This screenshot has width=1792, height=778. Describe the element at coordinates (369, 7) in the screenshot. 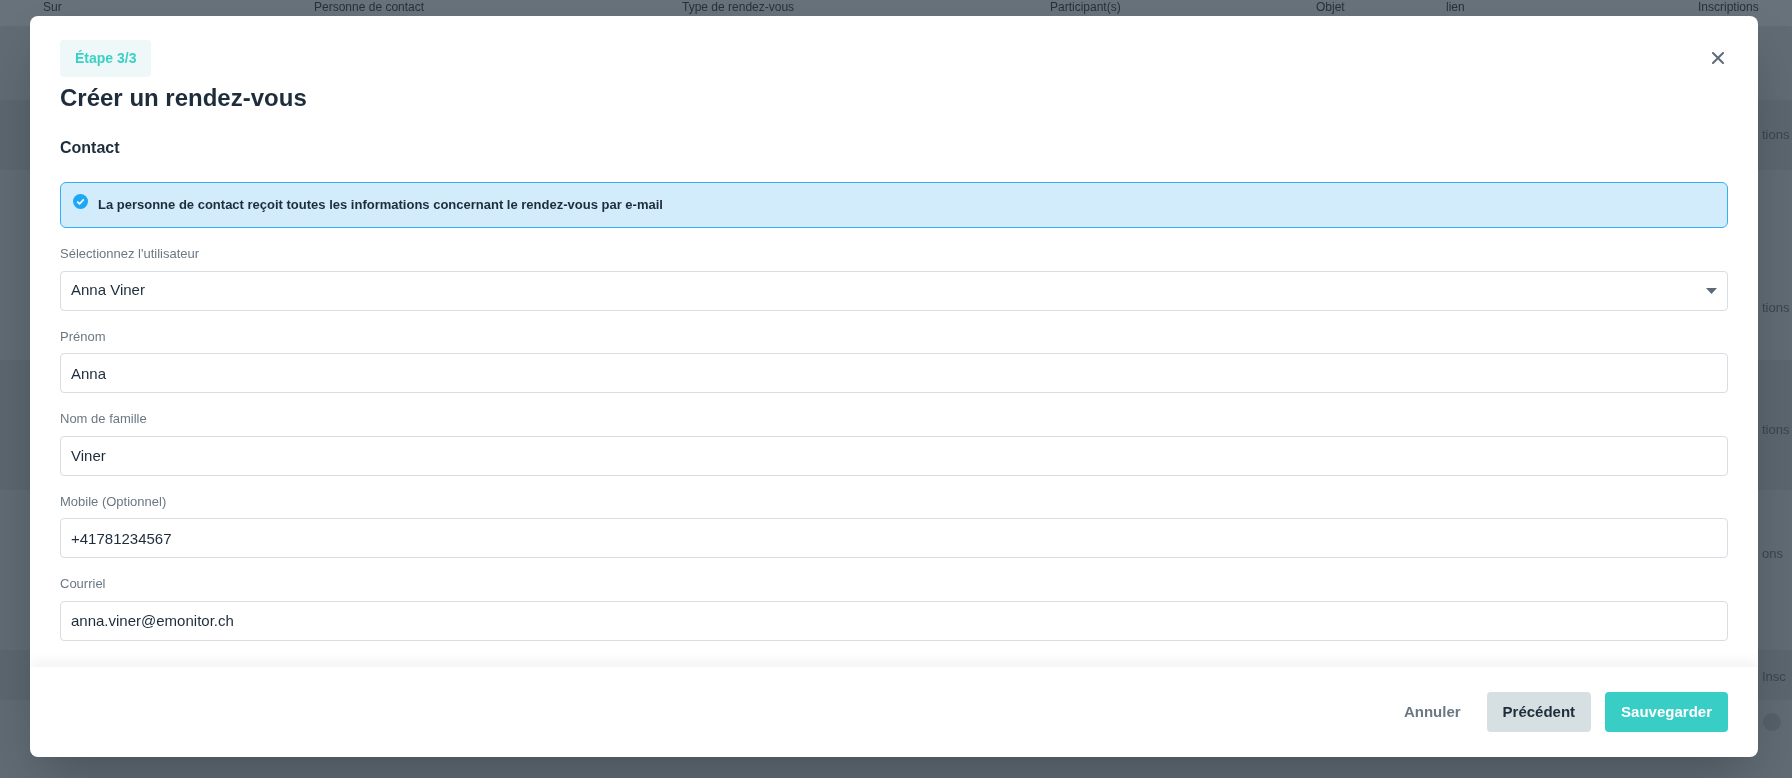

I see `column-header: Personne de contact` at that location.